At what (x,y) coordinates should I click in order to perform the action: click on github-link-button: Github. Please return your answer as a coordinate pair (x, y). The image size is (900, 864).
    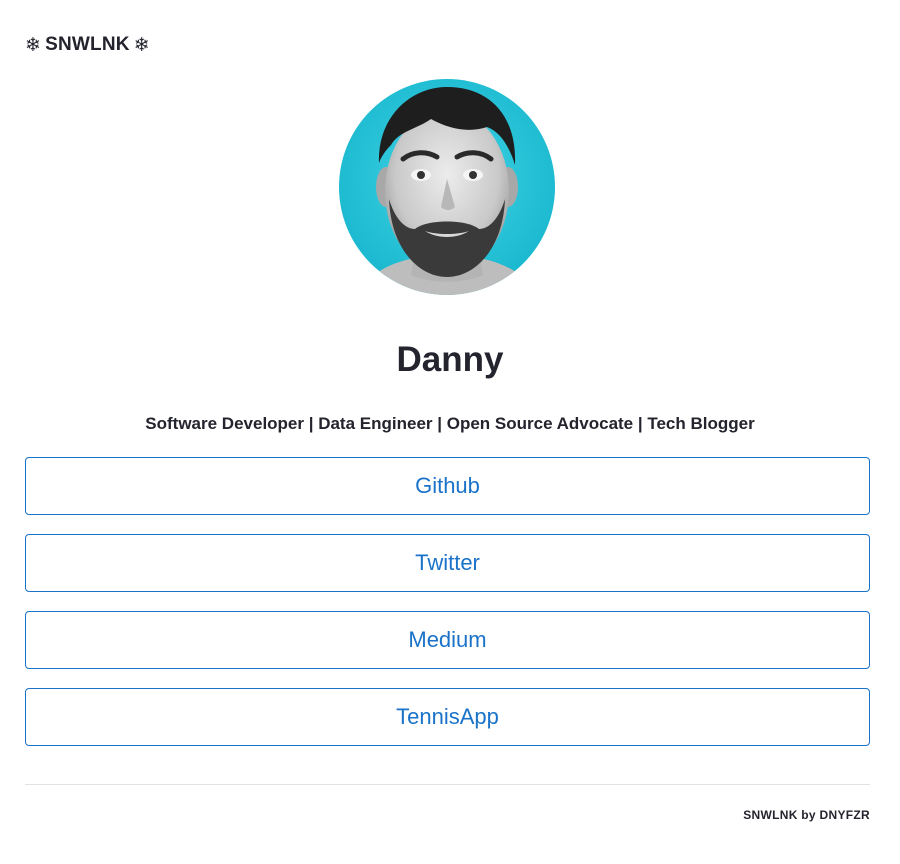
    Looking at the image, I should click on (447, 486).